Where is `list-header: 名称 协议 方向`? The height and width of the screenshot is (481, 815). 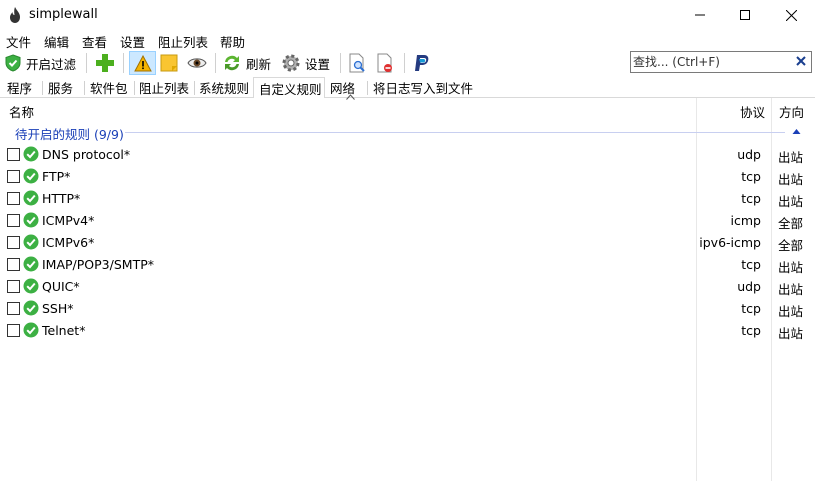
list-header: 名称 协议 方向 is located at coordinates (407, 110).